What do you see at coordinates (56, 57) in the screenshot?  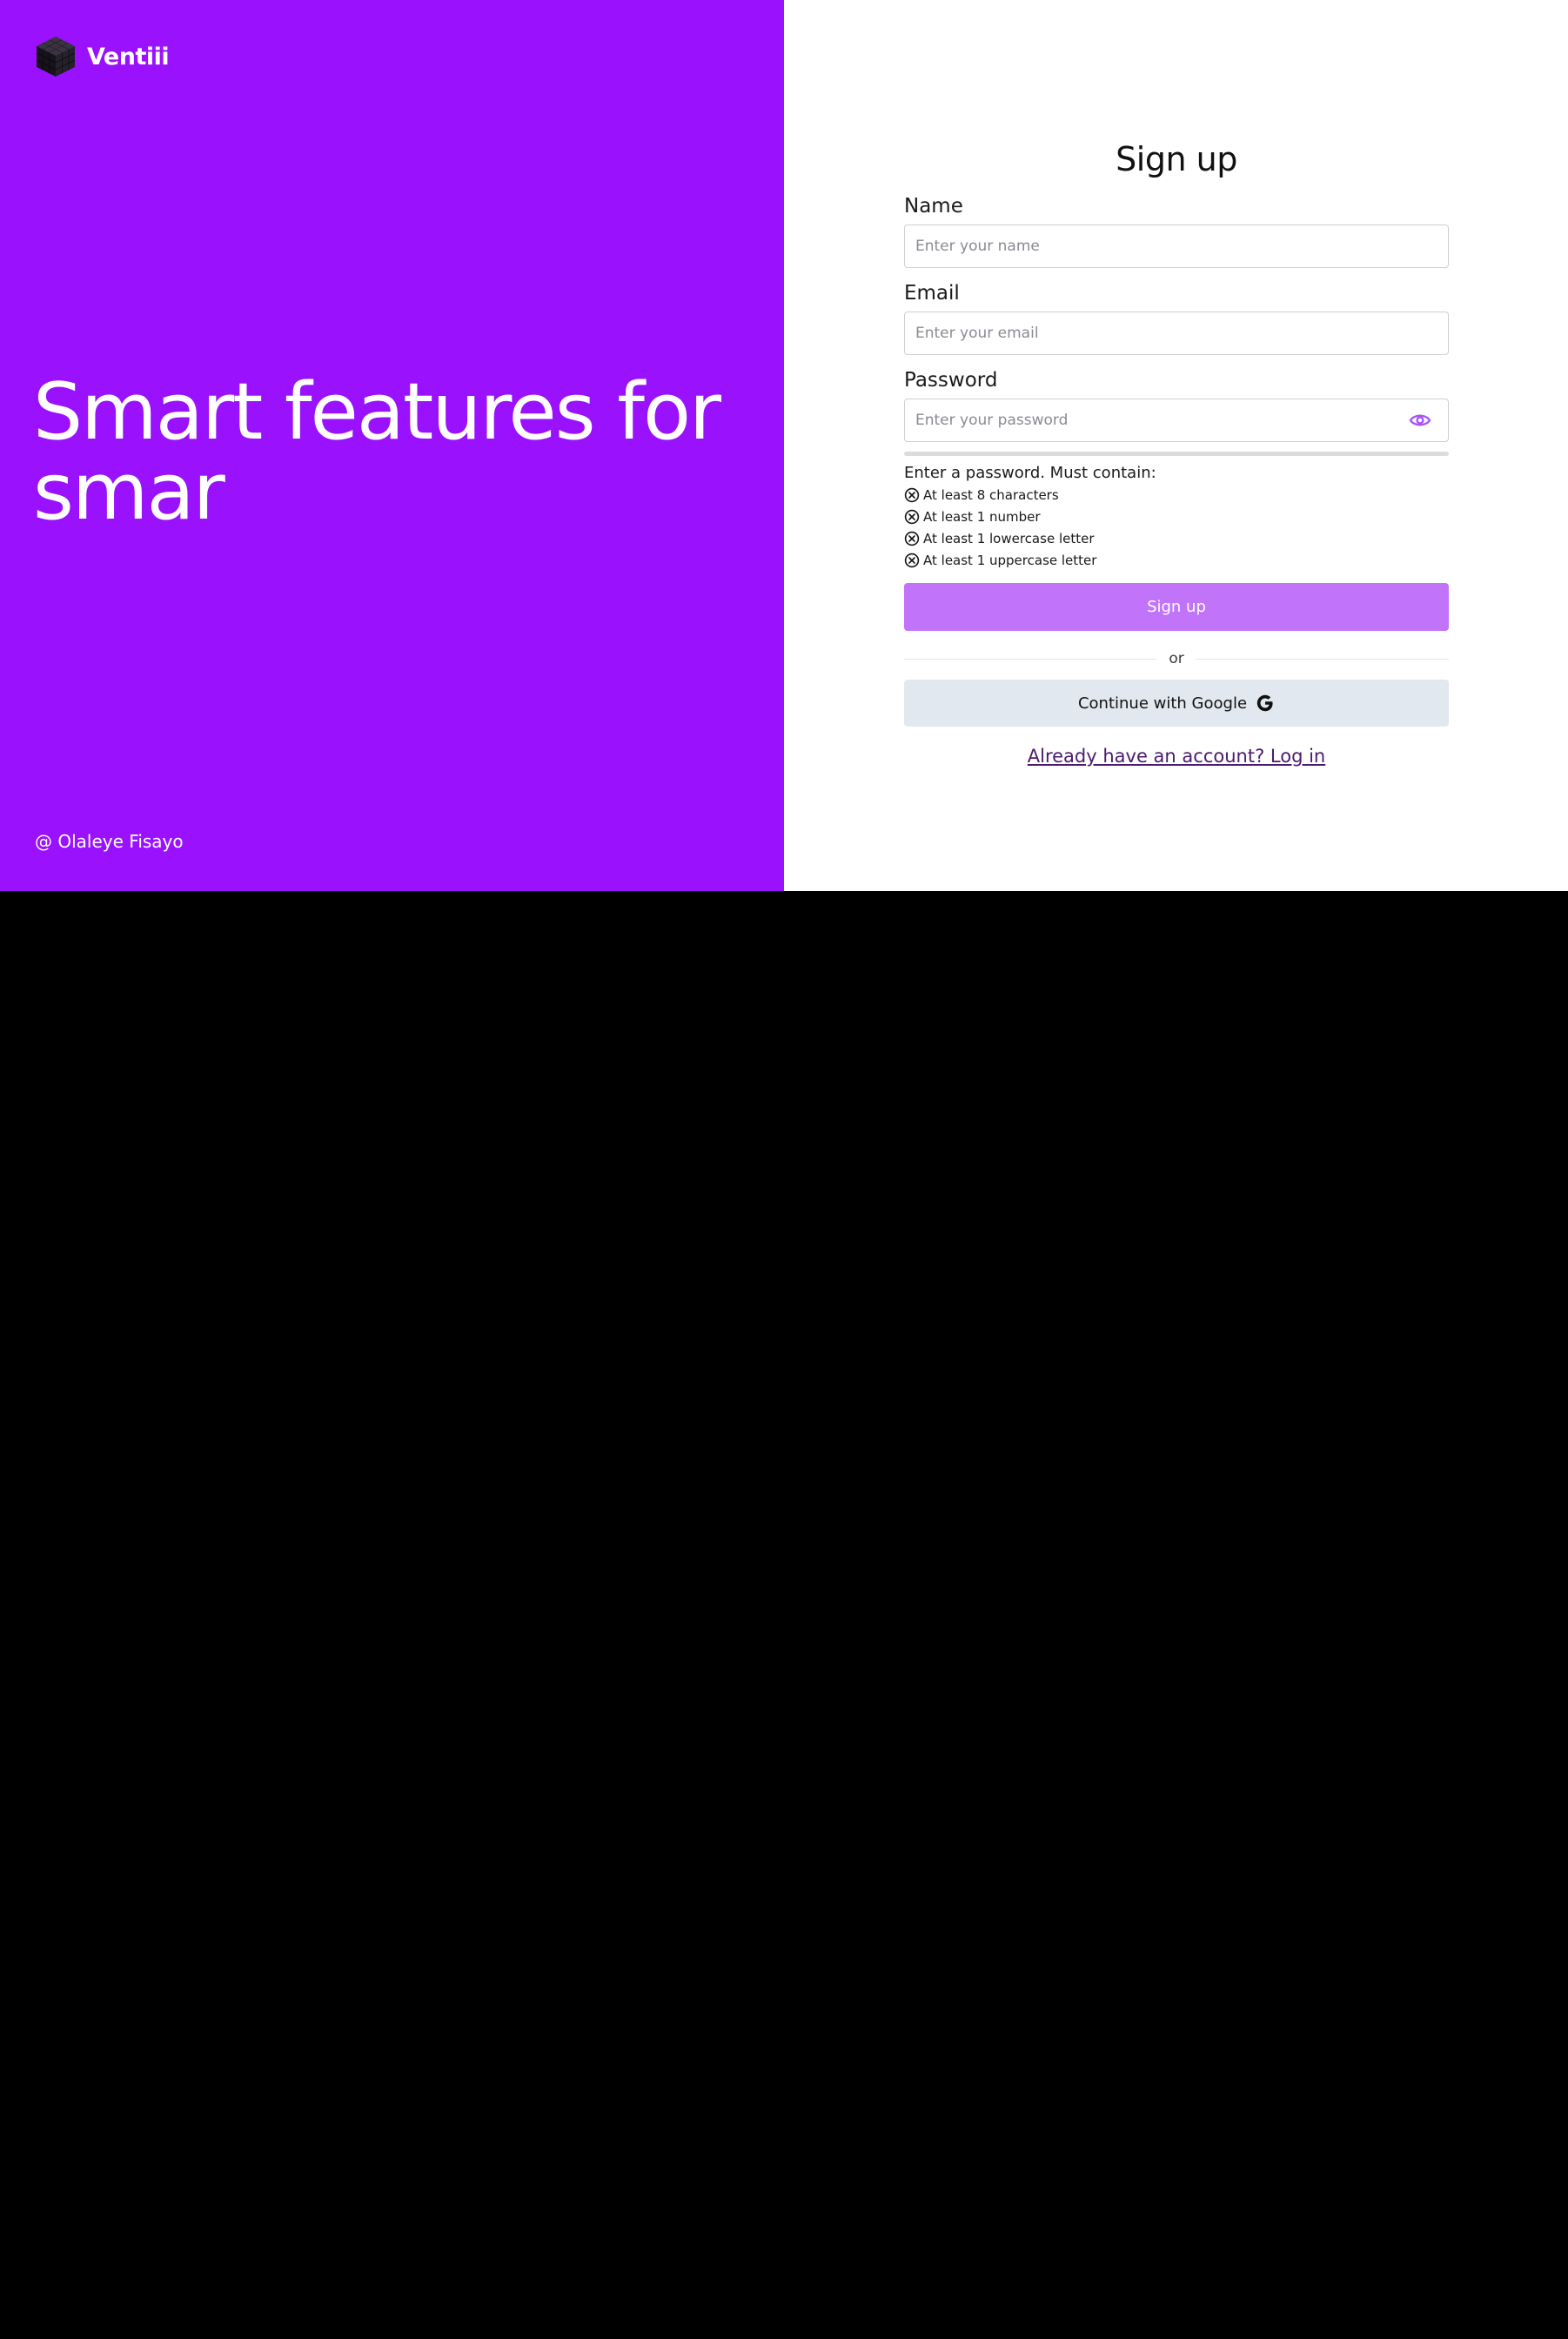 I see `cube-logo-icon` at bounding box center [56, 57].